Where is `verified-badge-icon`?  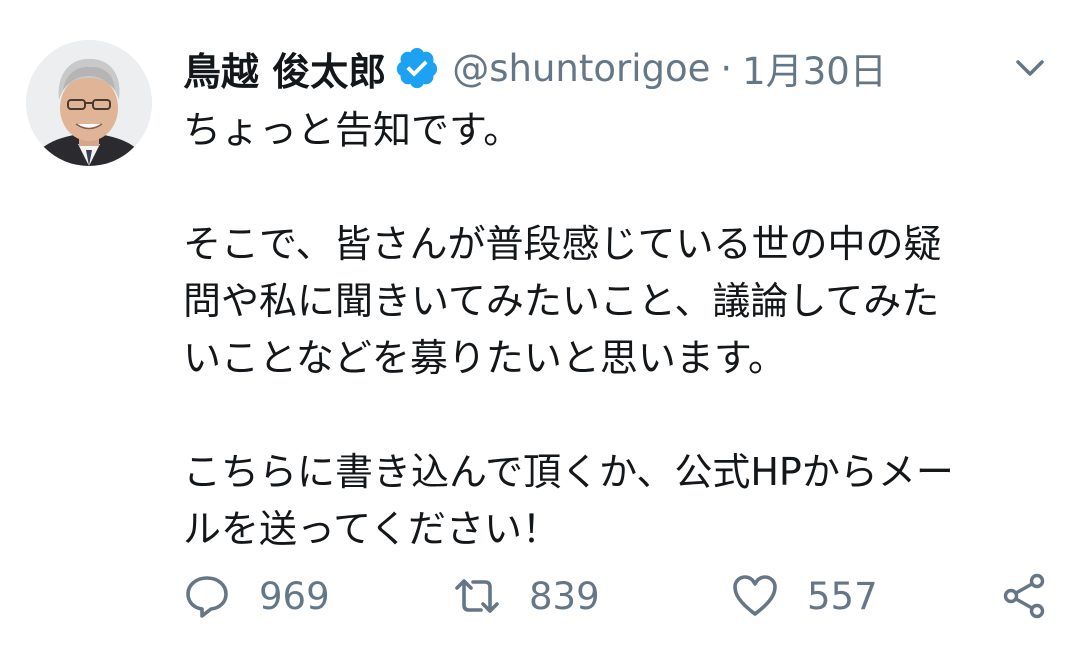
verified-badge-icon is located at coordinates (417, 68).